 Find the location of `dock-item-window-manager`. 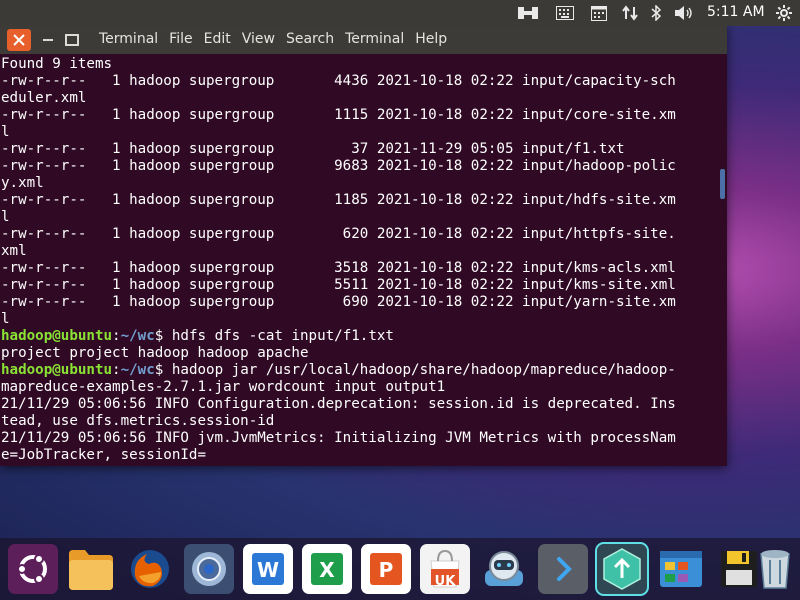

dock-item-window-manager is located at coordinates (681, 569).